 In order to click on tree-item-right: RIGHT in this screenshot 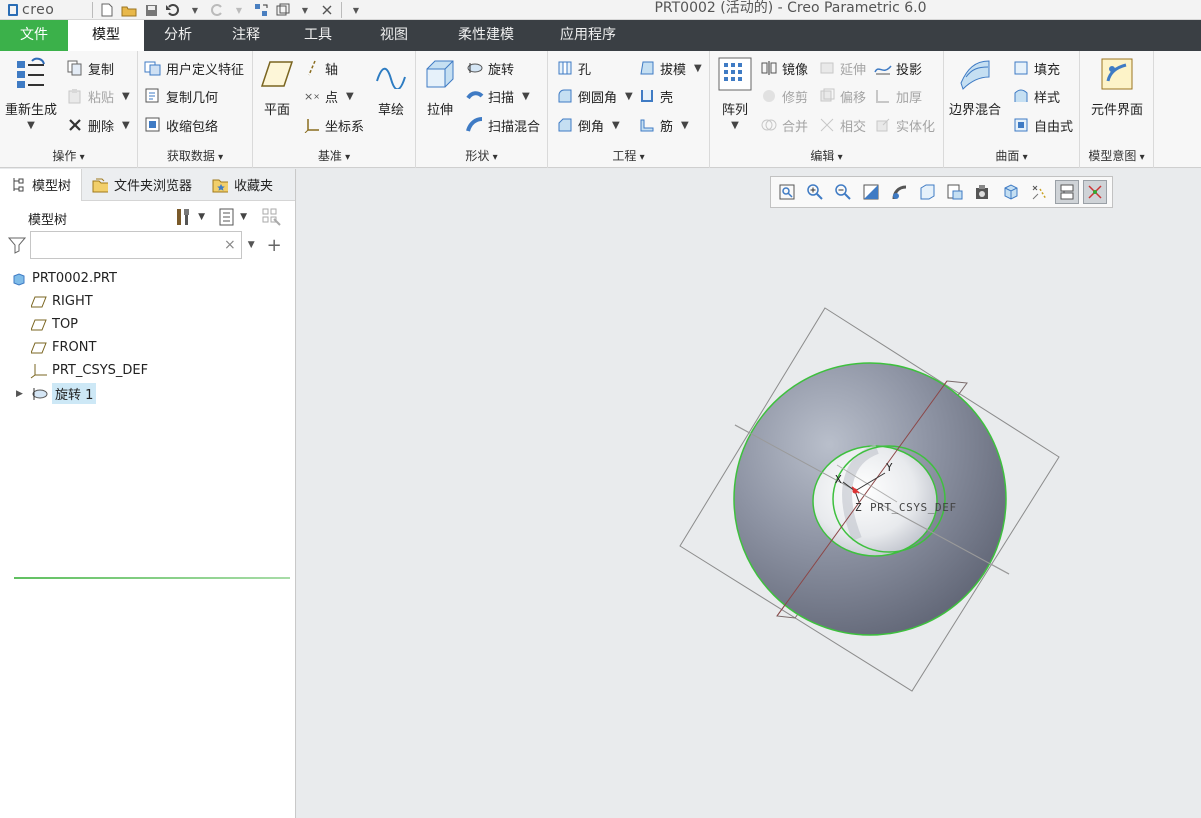, I will do `click(147, 301)`.